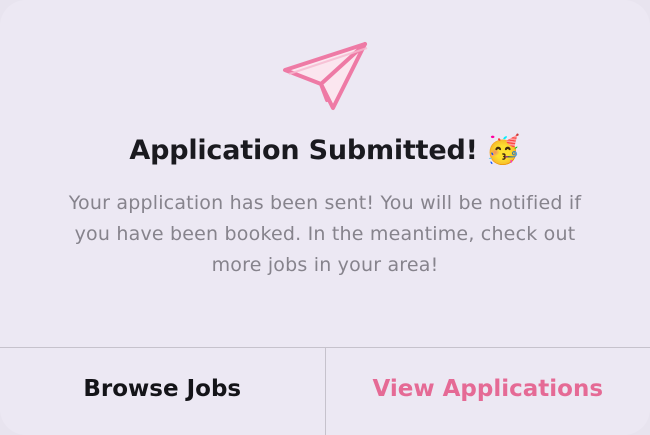 The width and height of the screenshot is (650, 435). I want to click on view-applications-button: View Applications, so click(488, 391).